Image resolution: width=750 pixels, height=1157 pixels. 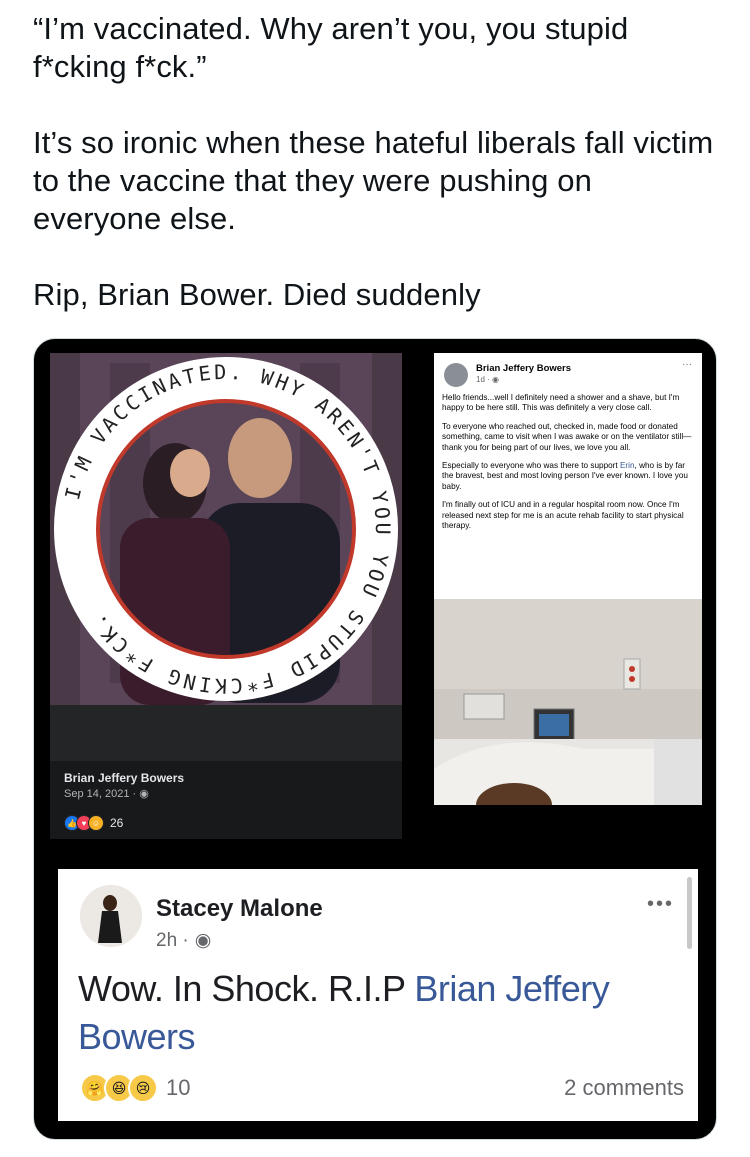 I want to click on reaction-summary: 👍 ♥ ☺ 26, so click(x=93, y=823).